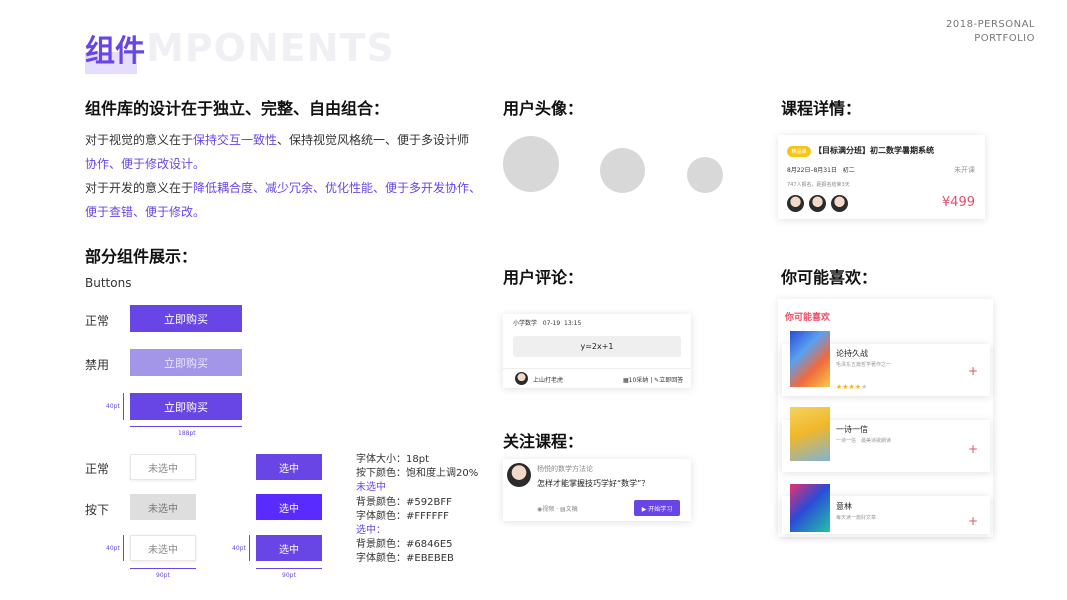  Describe the element at coordinates (597, 368) in the screenshot. I see `comment-divider` at that location.